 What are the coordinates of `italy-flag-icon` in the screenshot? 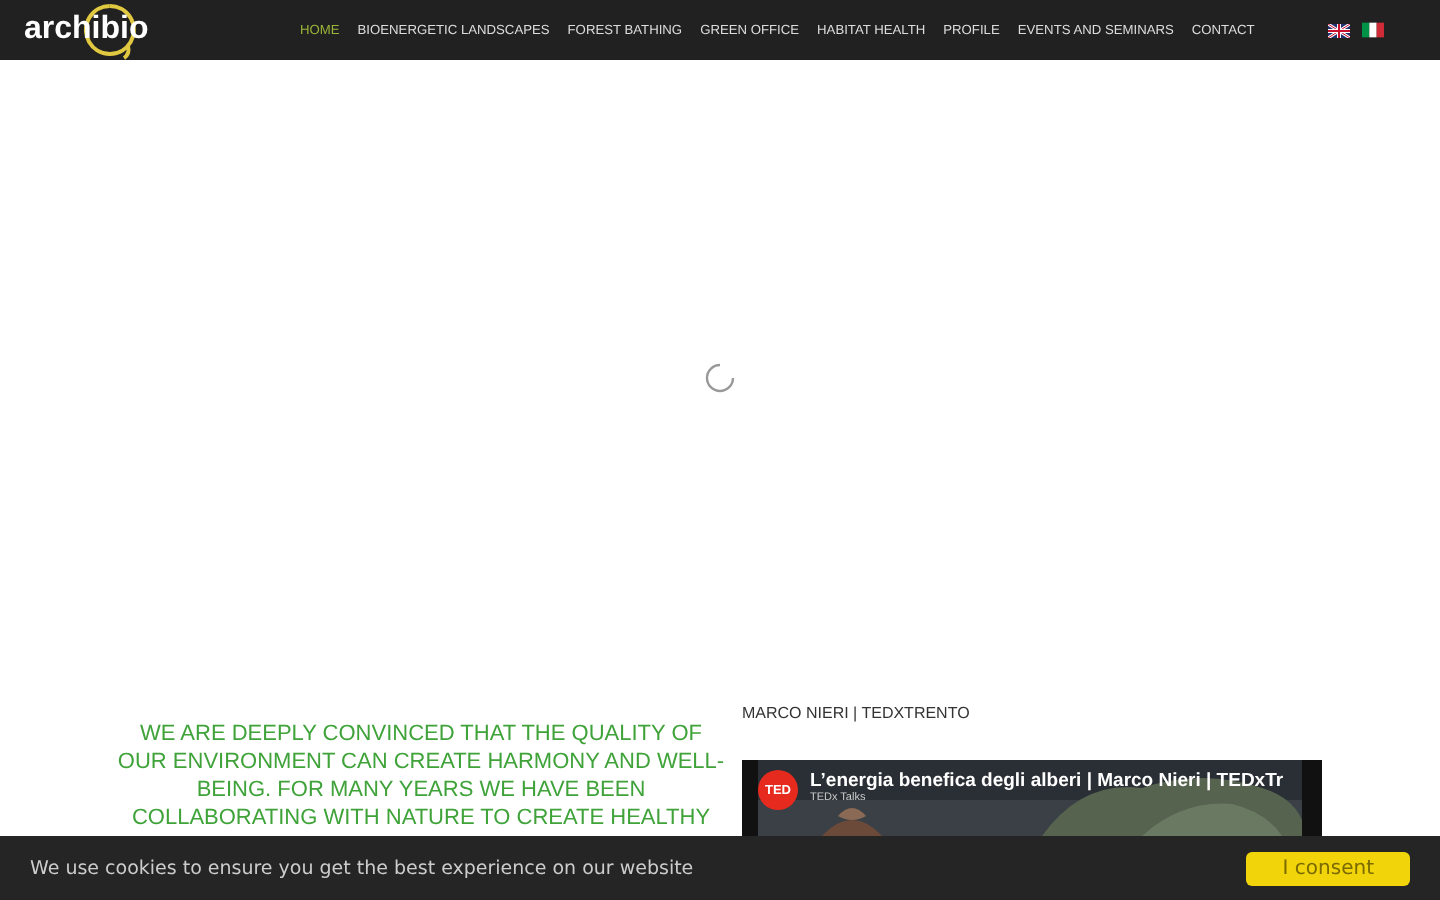 It's located at (1373, 30).